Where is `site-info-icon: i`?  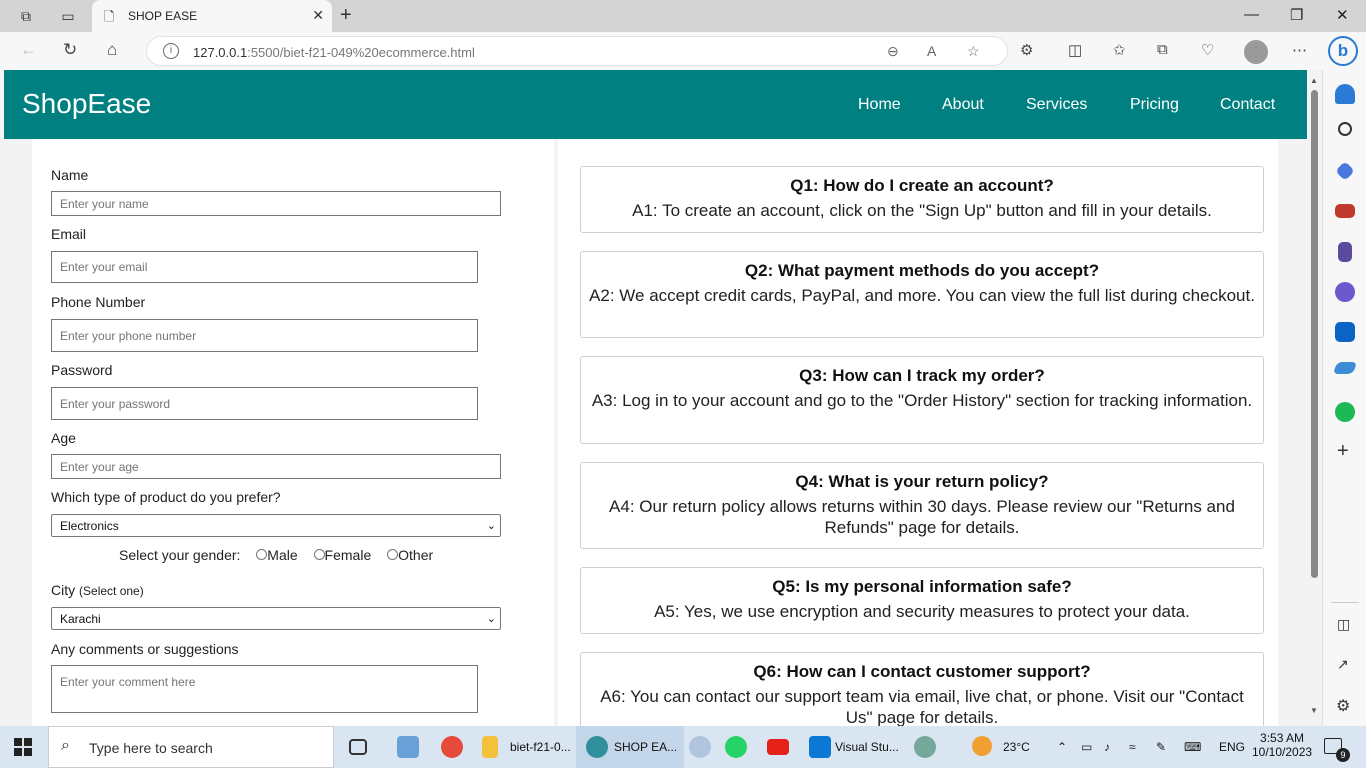
site-info-icon: i is located at coordinates (171, 51).